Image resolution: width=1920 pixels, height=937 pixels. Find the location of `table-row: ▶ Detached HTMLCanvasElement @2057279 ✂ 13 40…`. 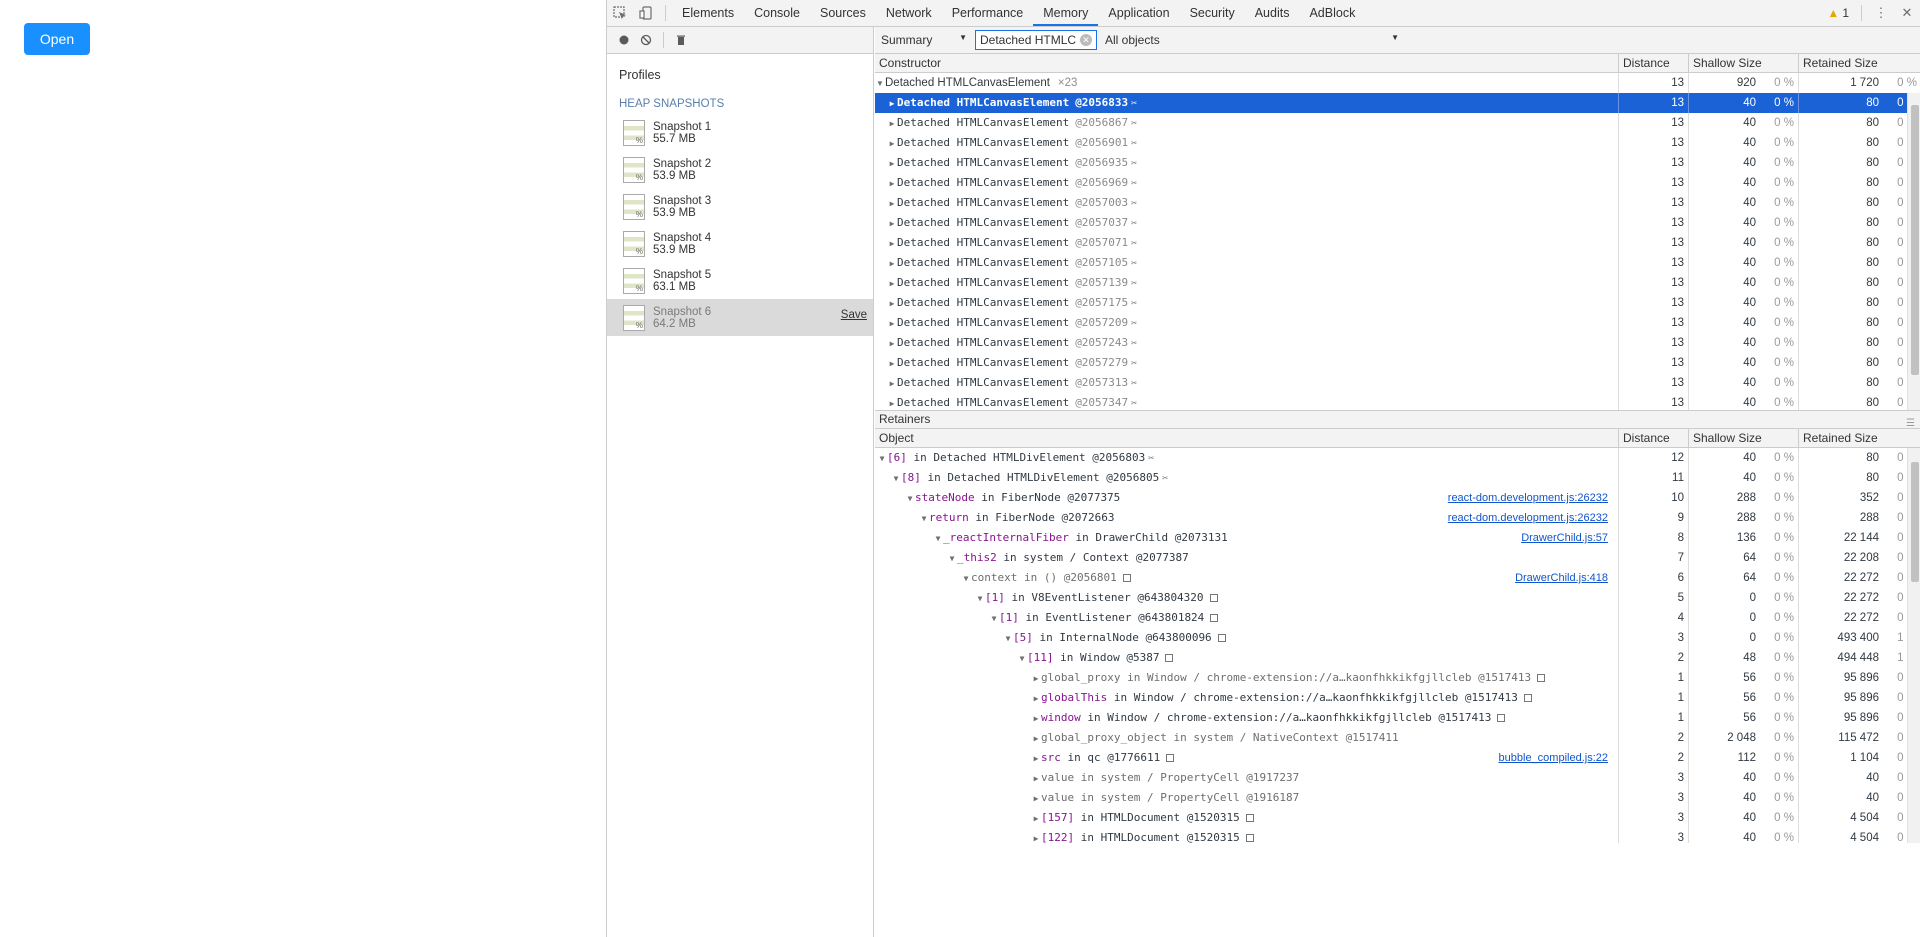

table-row: ▶ Detached HTMLCanvasElement @2057279 ✂ 13 40… is located at coordinates (1397, 363).